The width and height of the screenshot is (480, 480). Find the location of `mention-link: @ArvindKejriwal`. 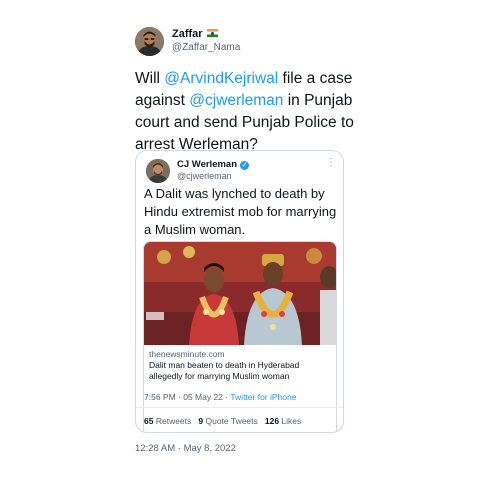

mention-link: @ArvindKejriwal is located at coordinates (221, 78).